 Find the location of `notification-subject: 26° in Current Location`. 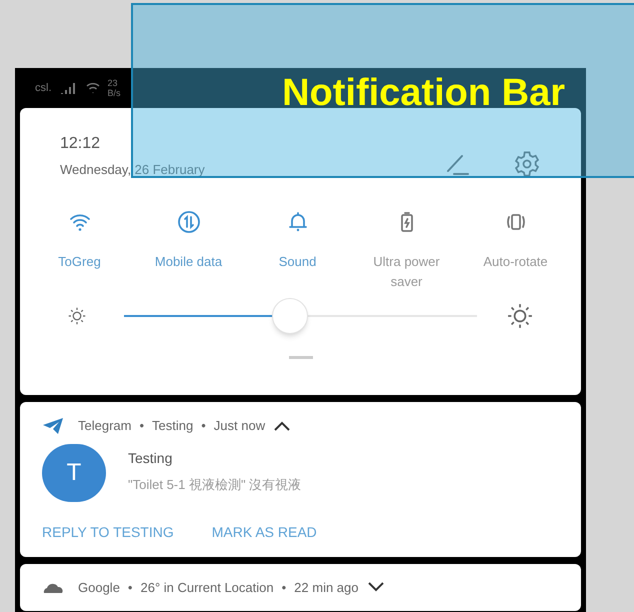

notification-subject: 26° in Current Location is located at coordinates (207, 587).